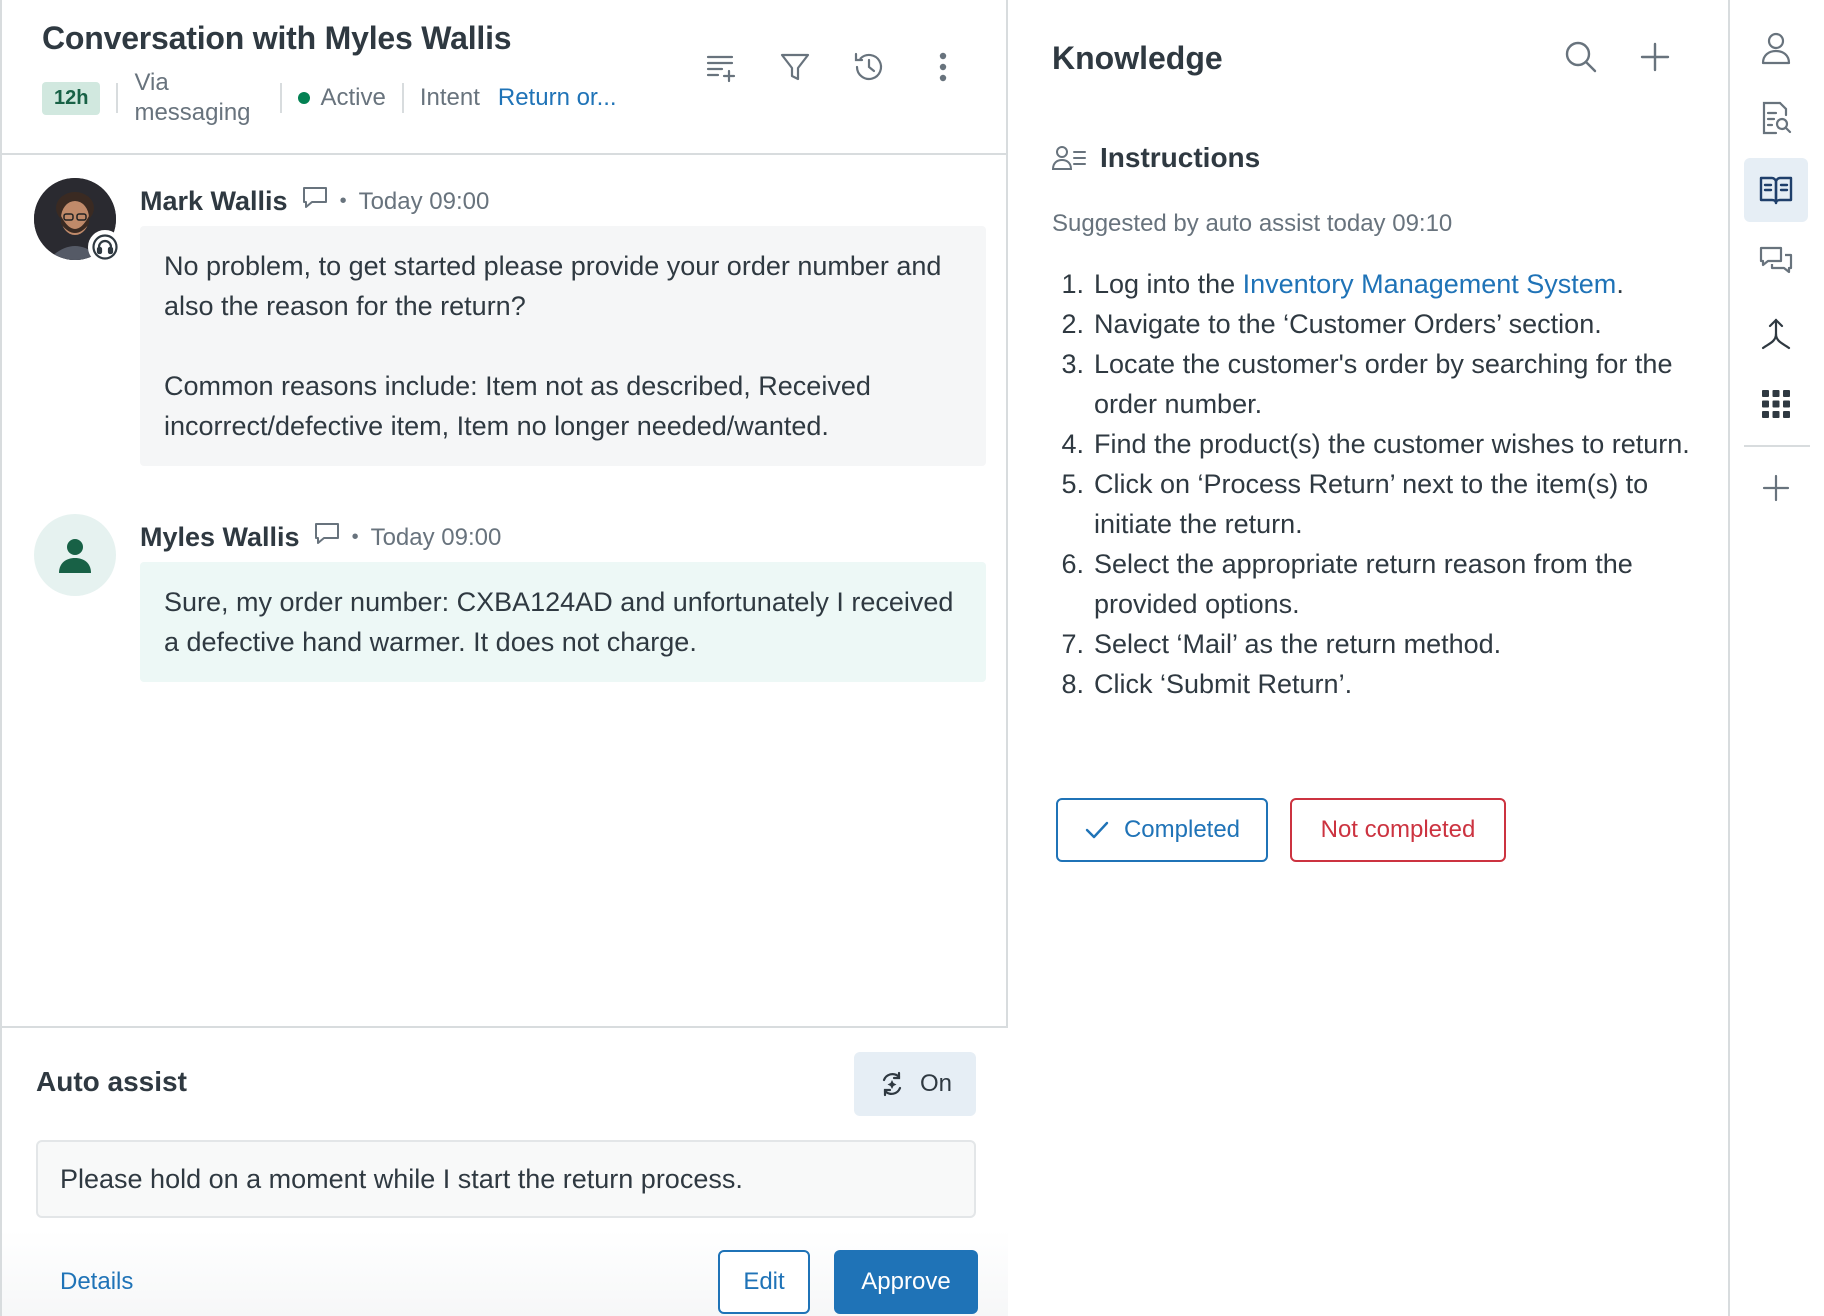 Image resolution: width=1824 pixels, height=1316 pixels. Describe the element at coordinates (304, 98) in the screenshot. I see `status-dot` at that location.